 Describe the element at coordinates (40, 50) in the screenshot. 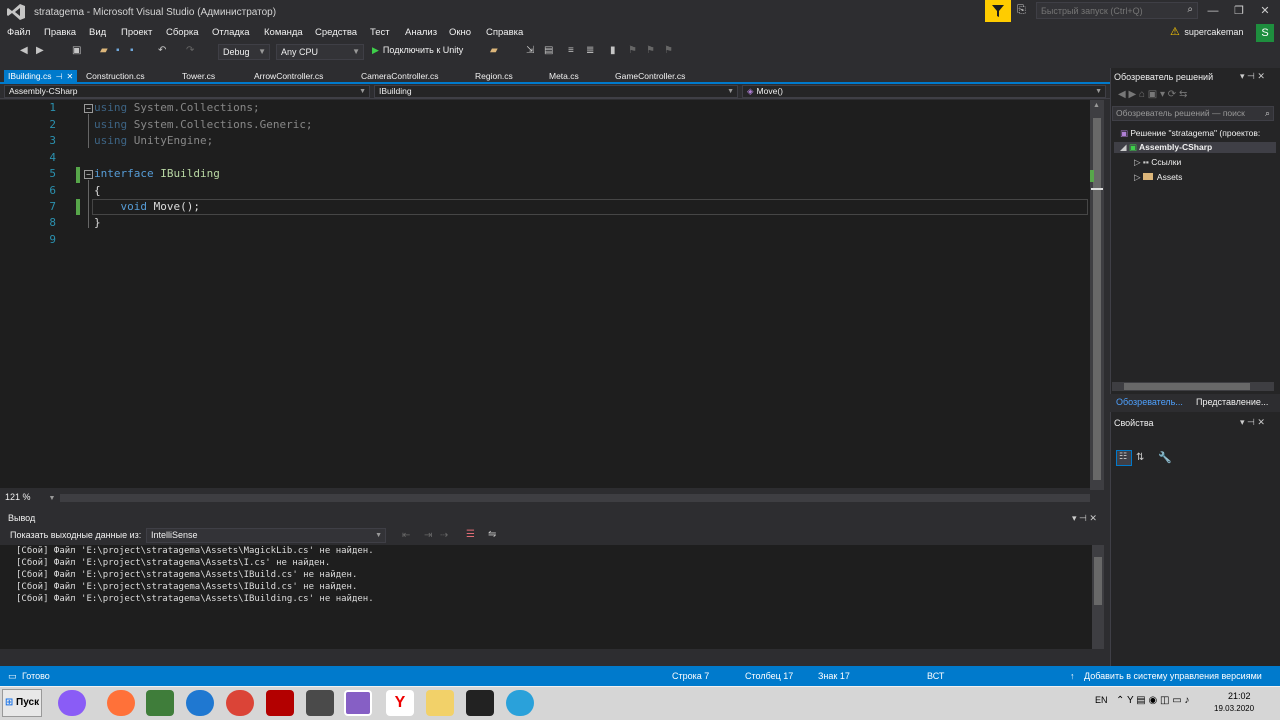

I see `forward-icon: ▶` at that location.